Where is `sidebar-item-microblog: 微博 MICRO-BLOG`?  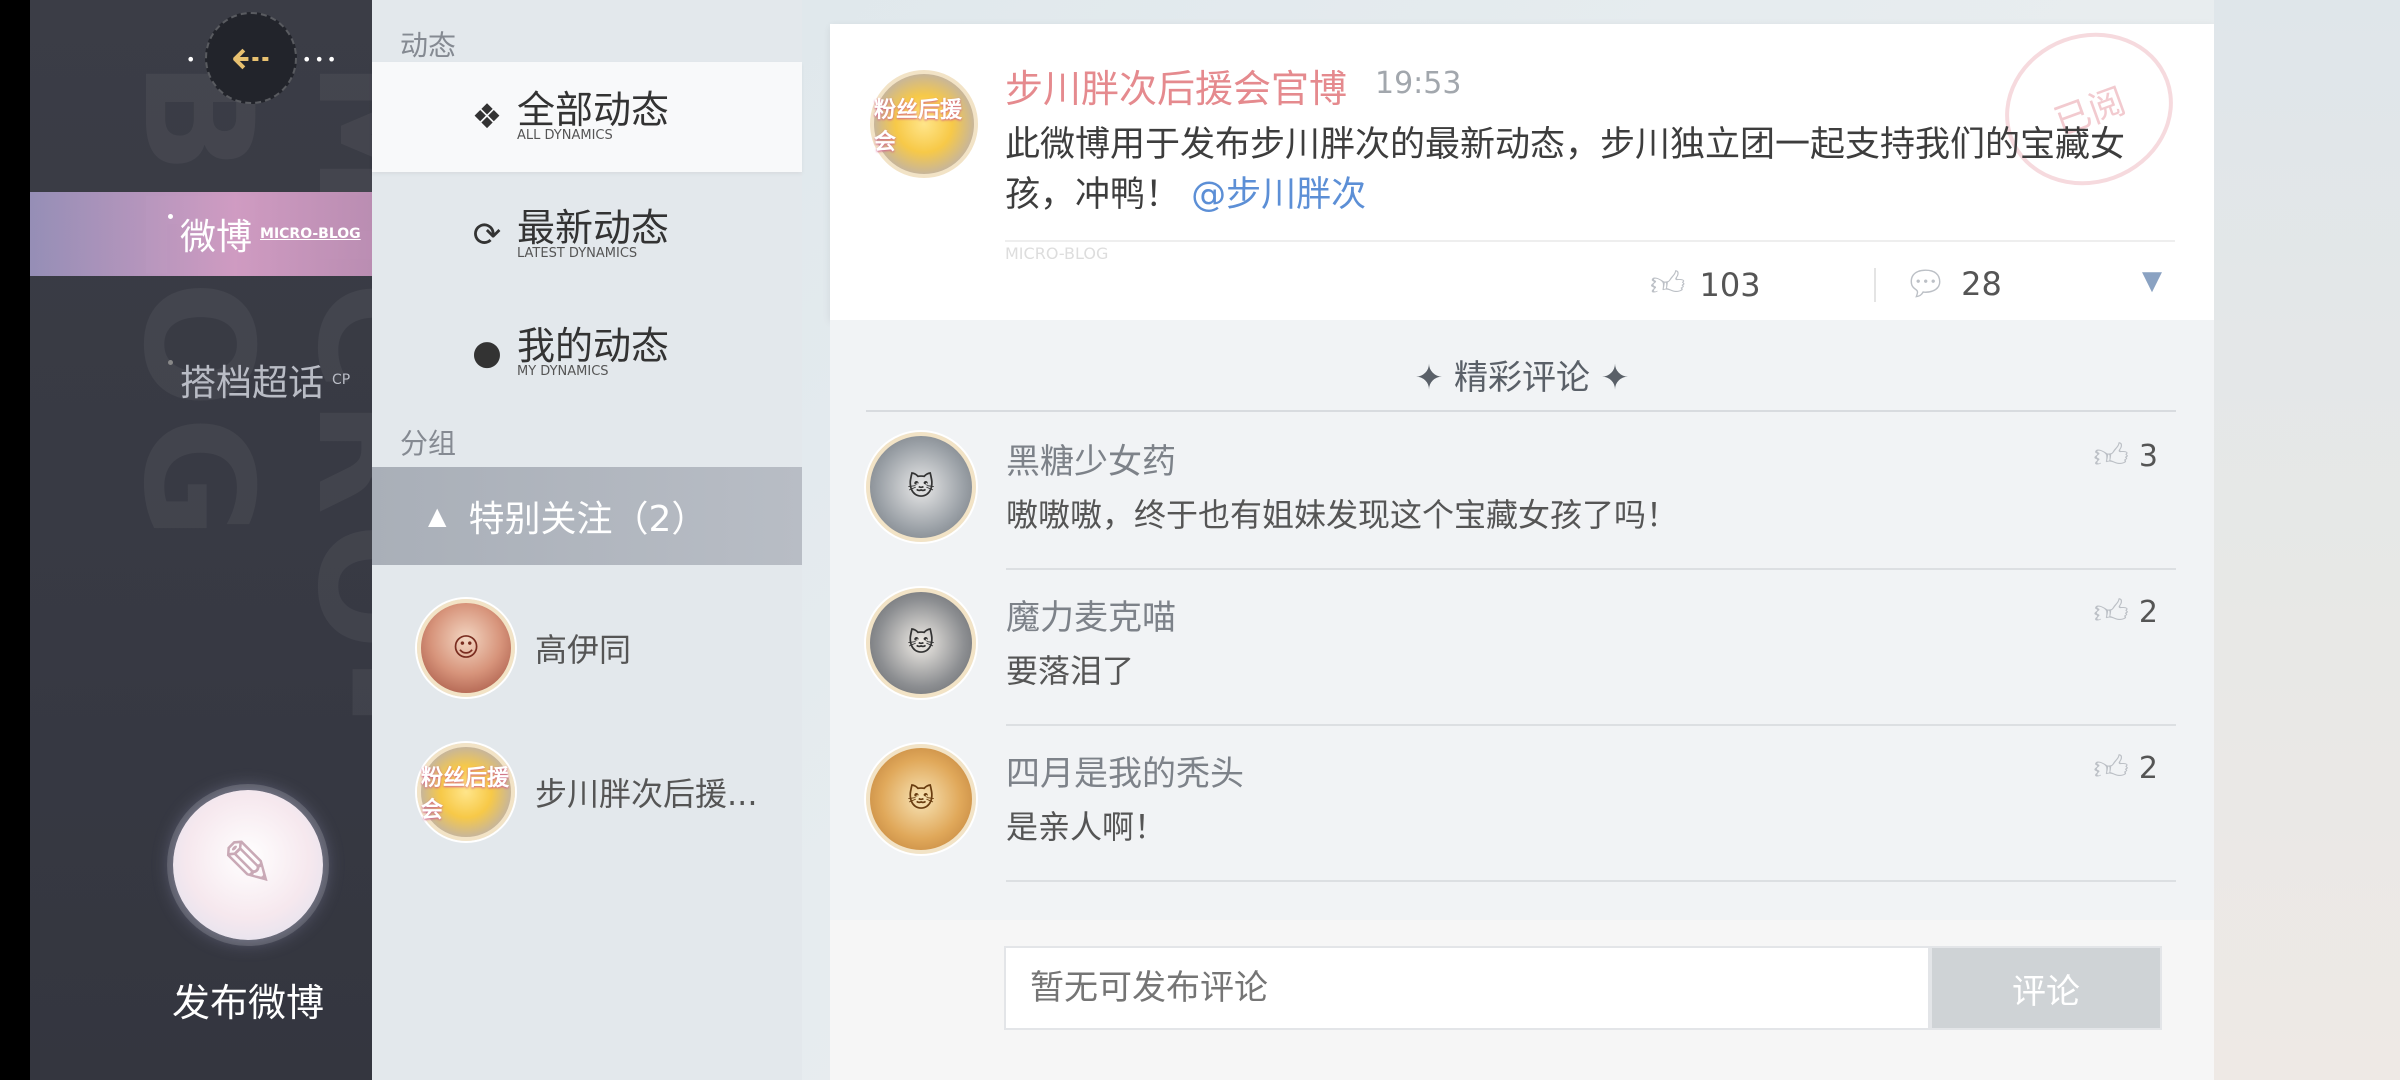 sidebar-item-microblog: 微博 MICRO-BLOG is located at coordinates (201, 234).